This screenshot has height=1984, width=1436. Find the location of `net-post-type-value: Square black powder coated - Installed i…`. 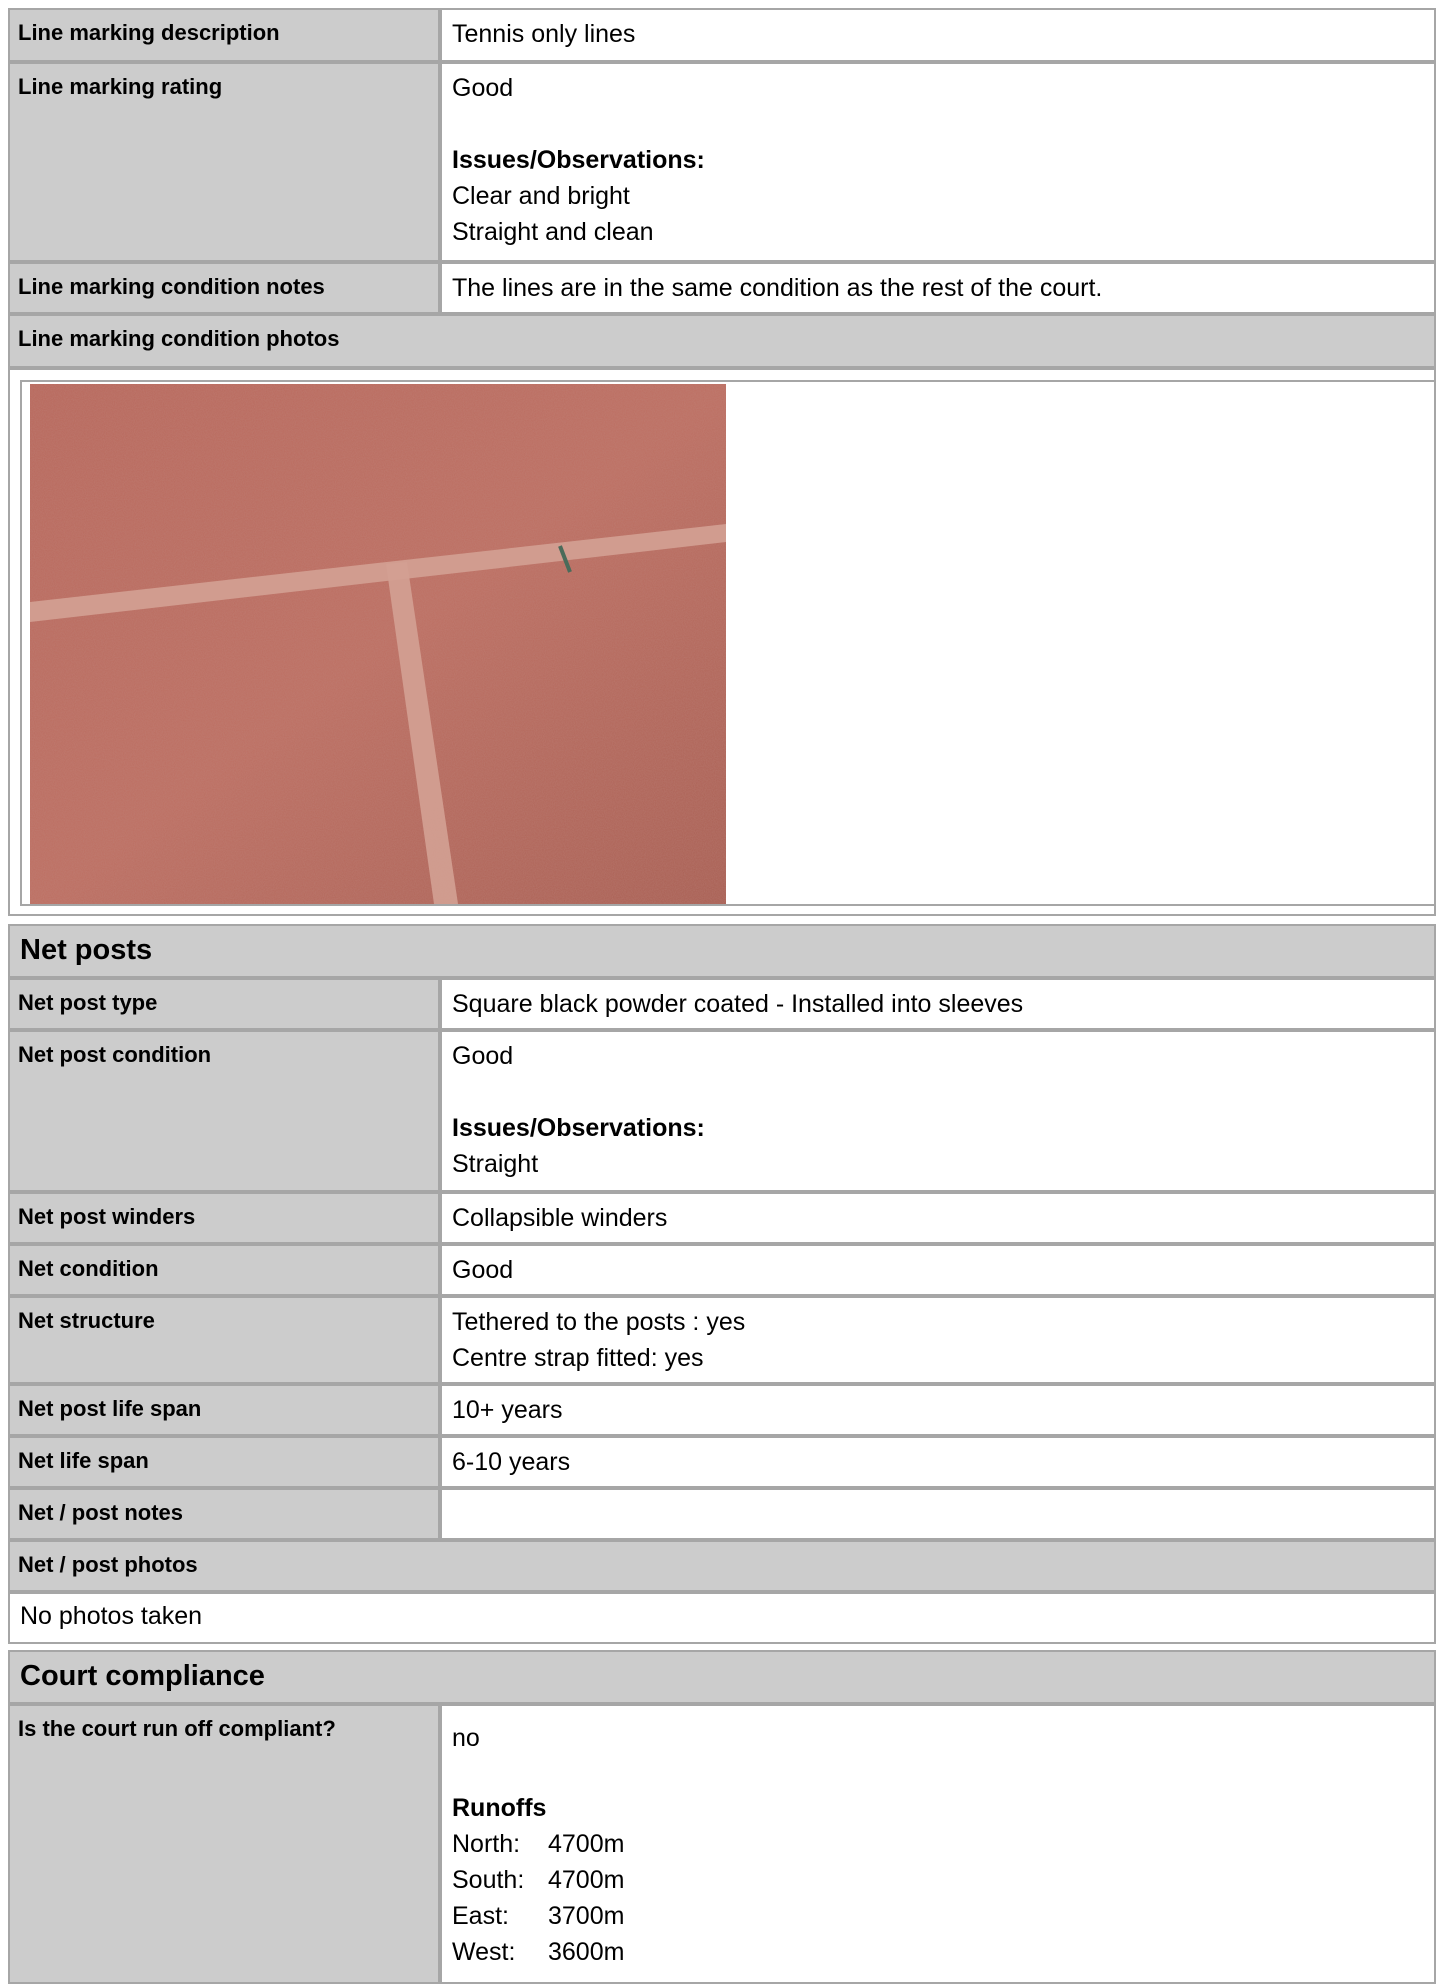

net-post-type-value: Square black powder coated - Installed i… is located at coordinates (938, 1004).